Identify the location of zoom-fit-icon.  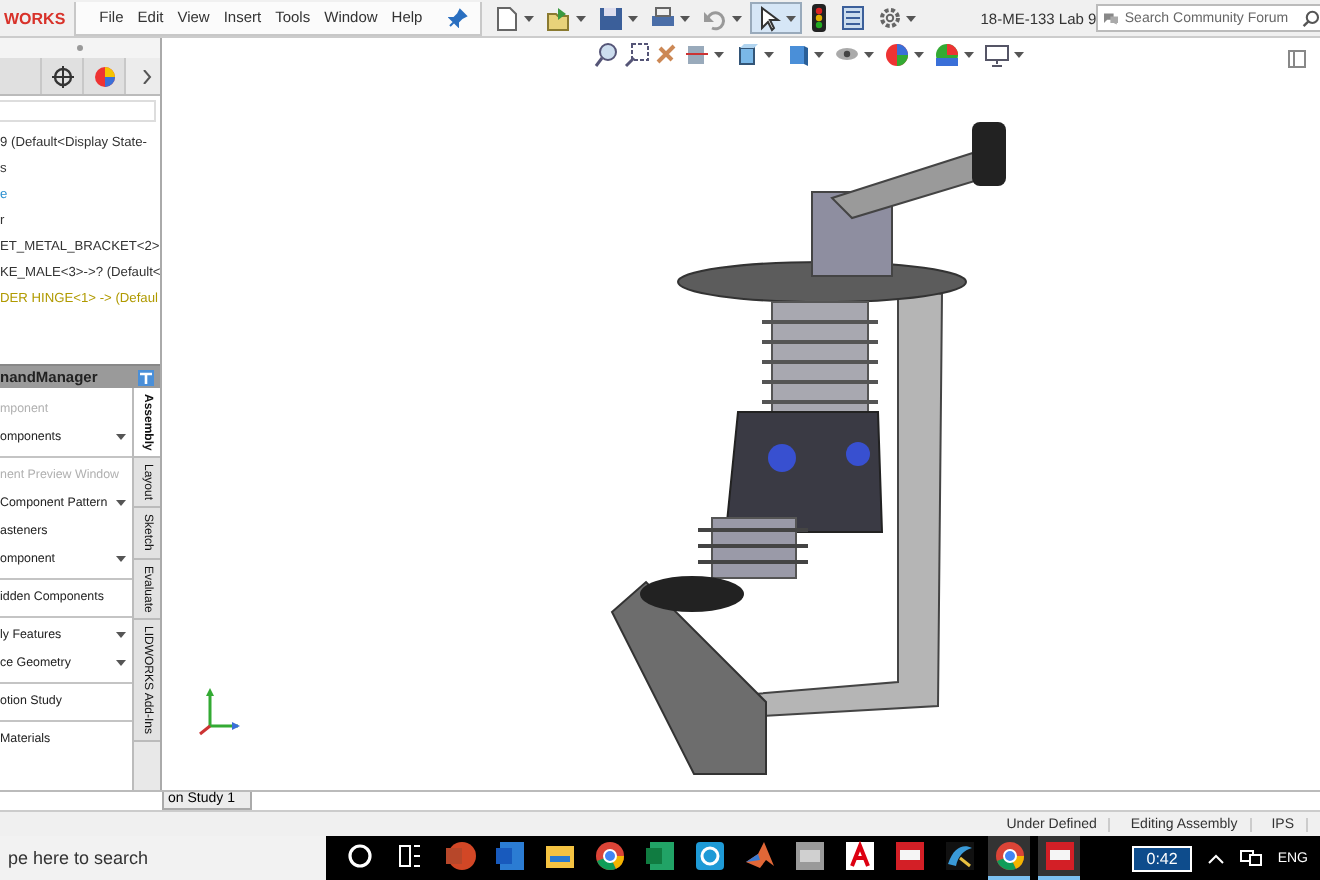
(607, 55).